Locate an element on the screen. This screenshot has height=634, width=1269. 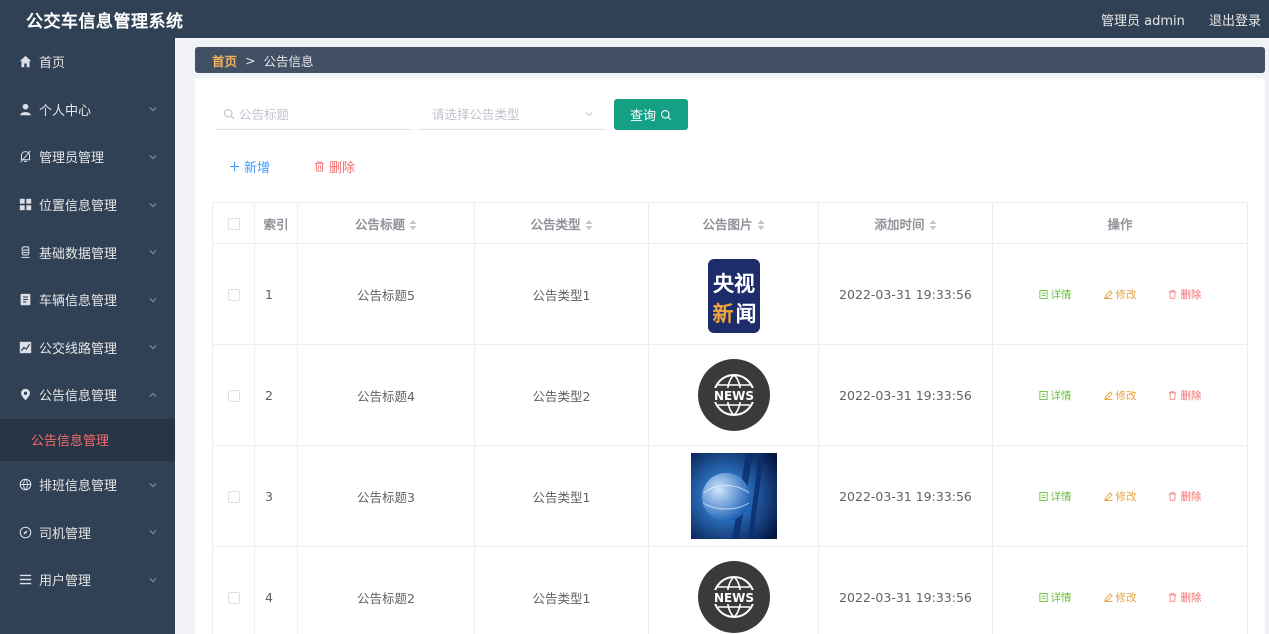
sidebar-item-home: 首页 is located at coordinates (87, 62).